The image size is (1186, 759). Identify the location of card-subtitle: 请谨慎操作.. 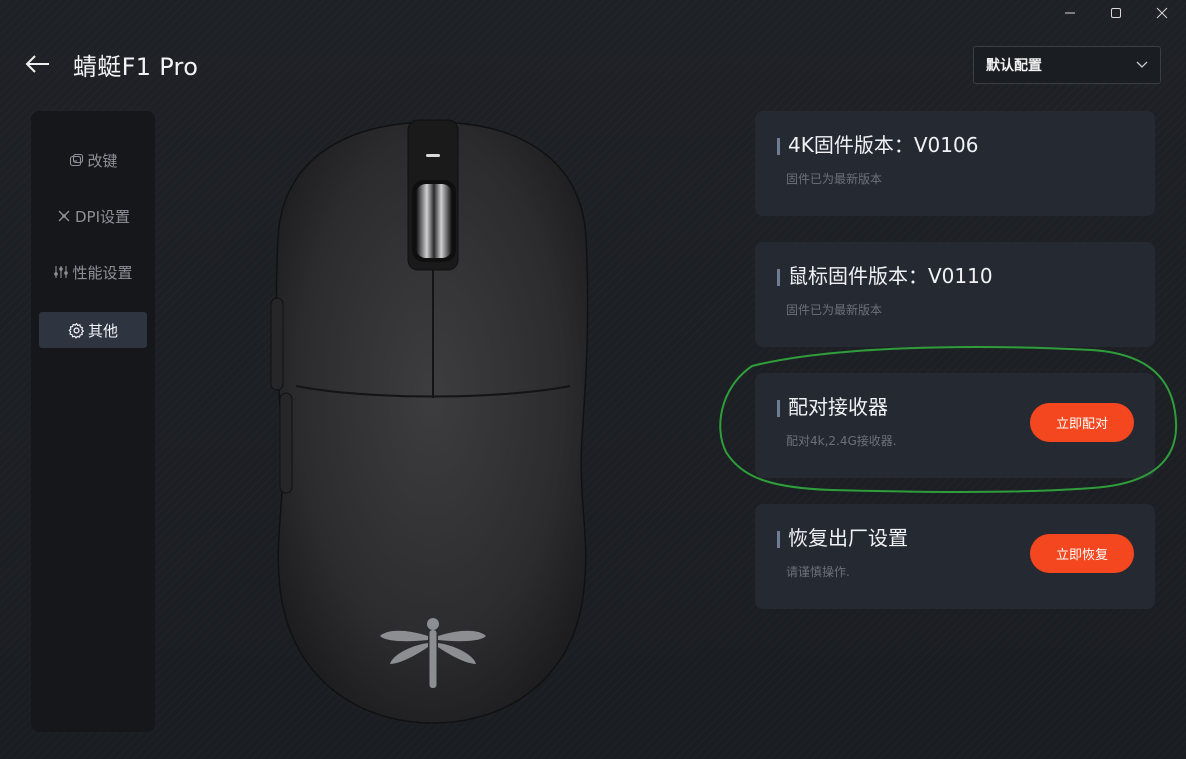
(818, 572).